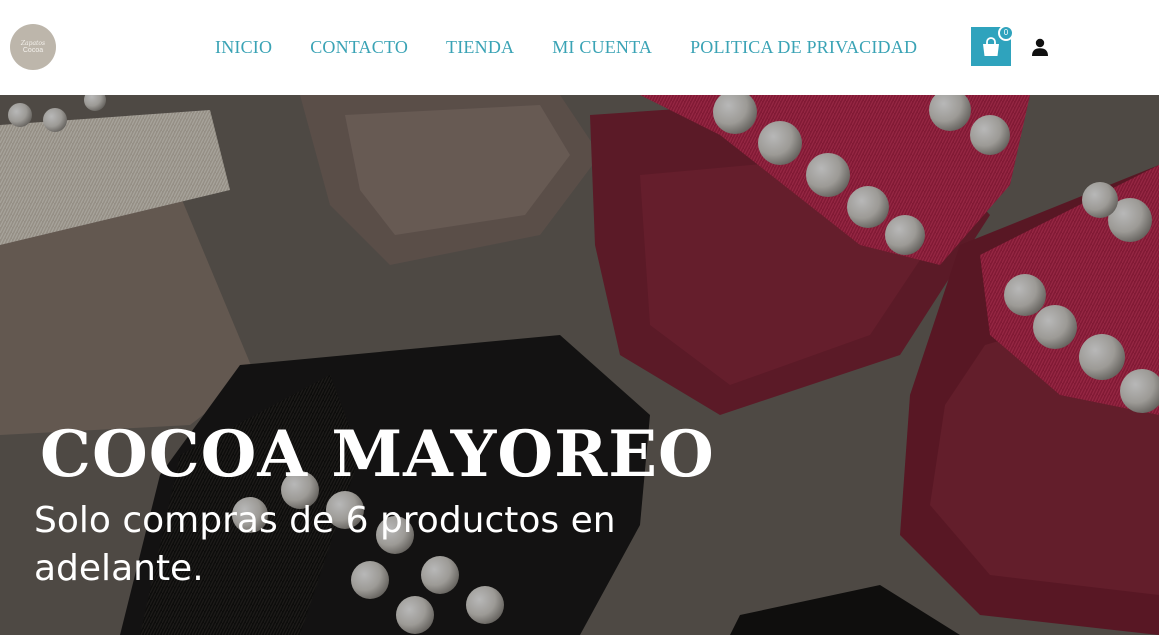  I want to click on nav-item-tienda: TIENDA, so click(480, 47).